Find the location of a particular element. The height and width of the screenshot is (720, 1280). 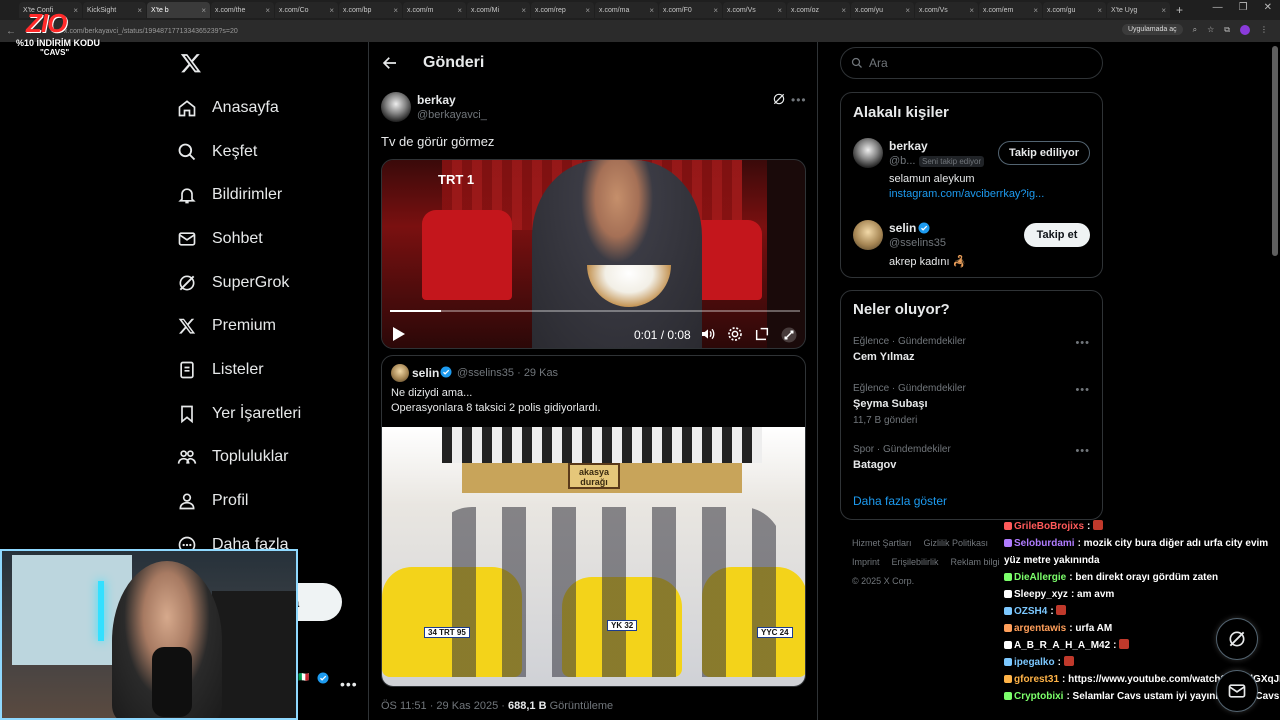

video-player: TRT 1 0:01 / 0:08 is located at coordinates (593, 254).